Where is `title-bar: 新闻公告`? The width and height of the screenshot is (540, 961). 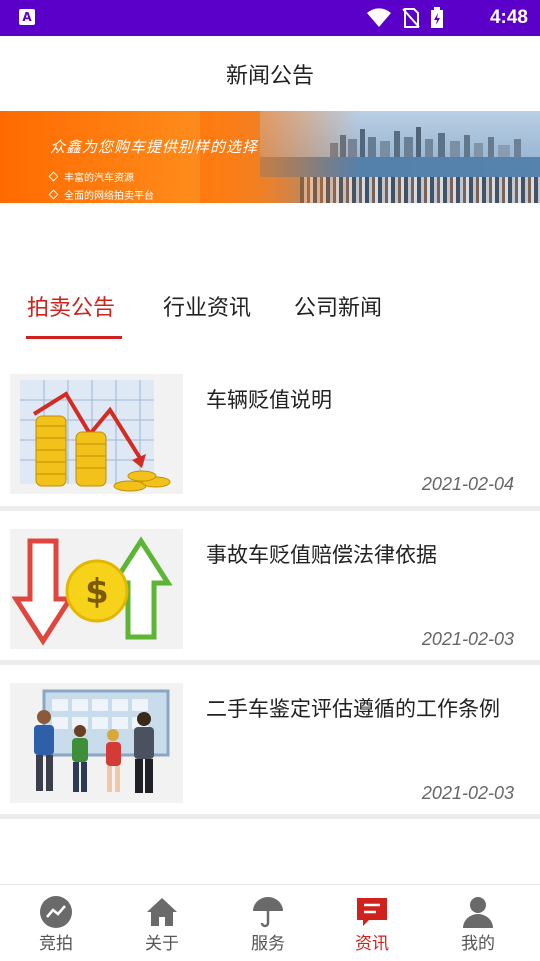 title-bar: 新闻公告 is located at coordinates (270, 72).